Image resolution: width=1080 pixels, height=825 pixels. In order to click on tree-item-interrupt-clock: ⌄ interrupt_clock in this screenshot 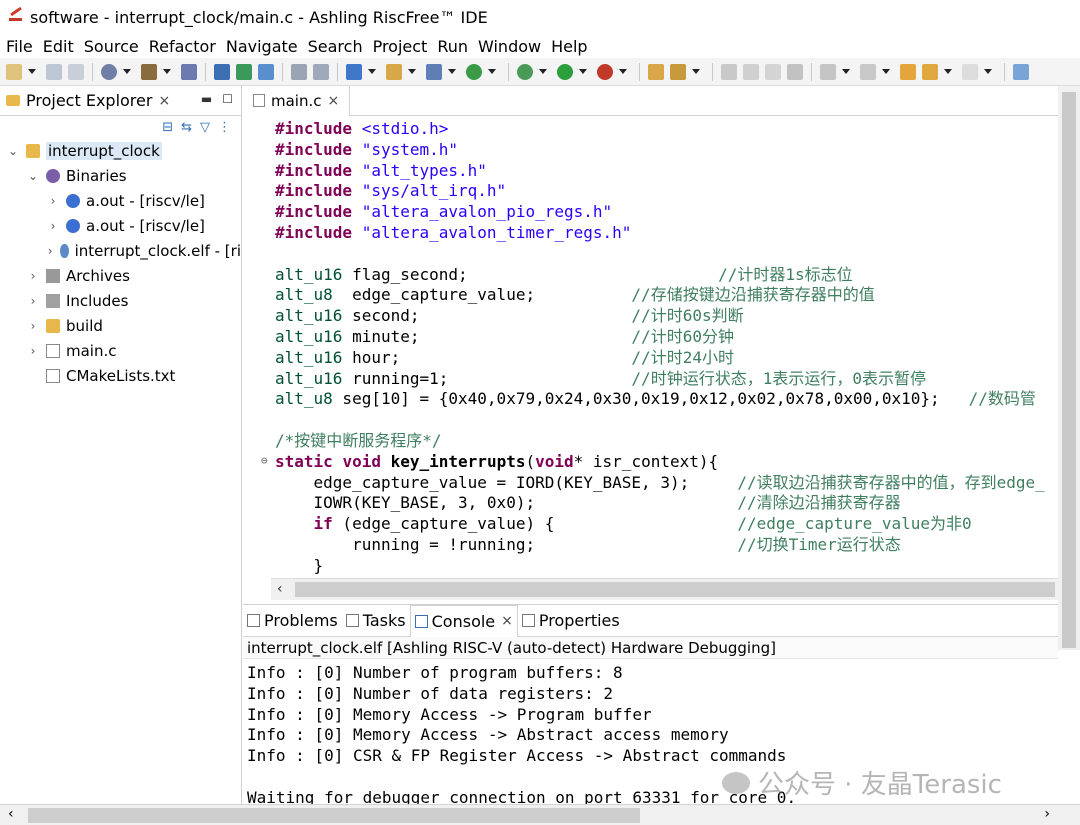, I will do `click(120, 150)`.